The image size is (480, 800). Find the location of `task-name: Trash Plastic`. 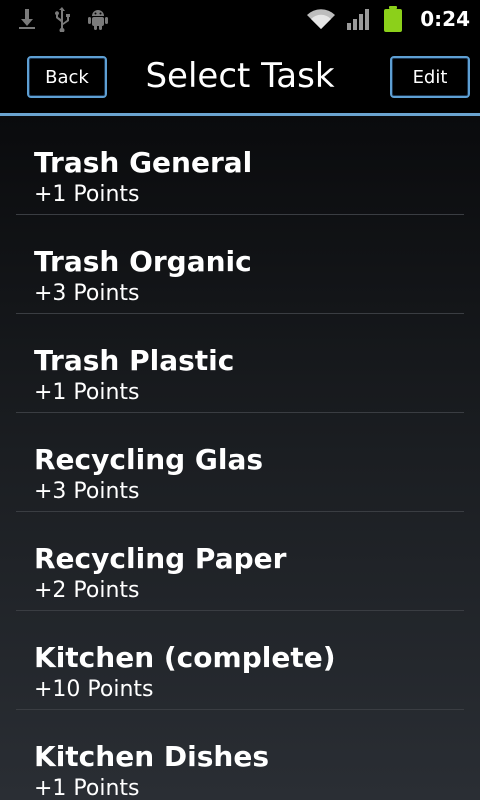

task-name: Trash Plastic is located at coordinates (134, 360).